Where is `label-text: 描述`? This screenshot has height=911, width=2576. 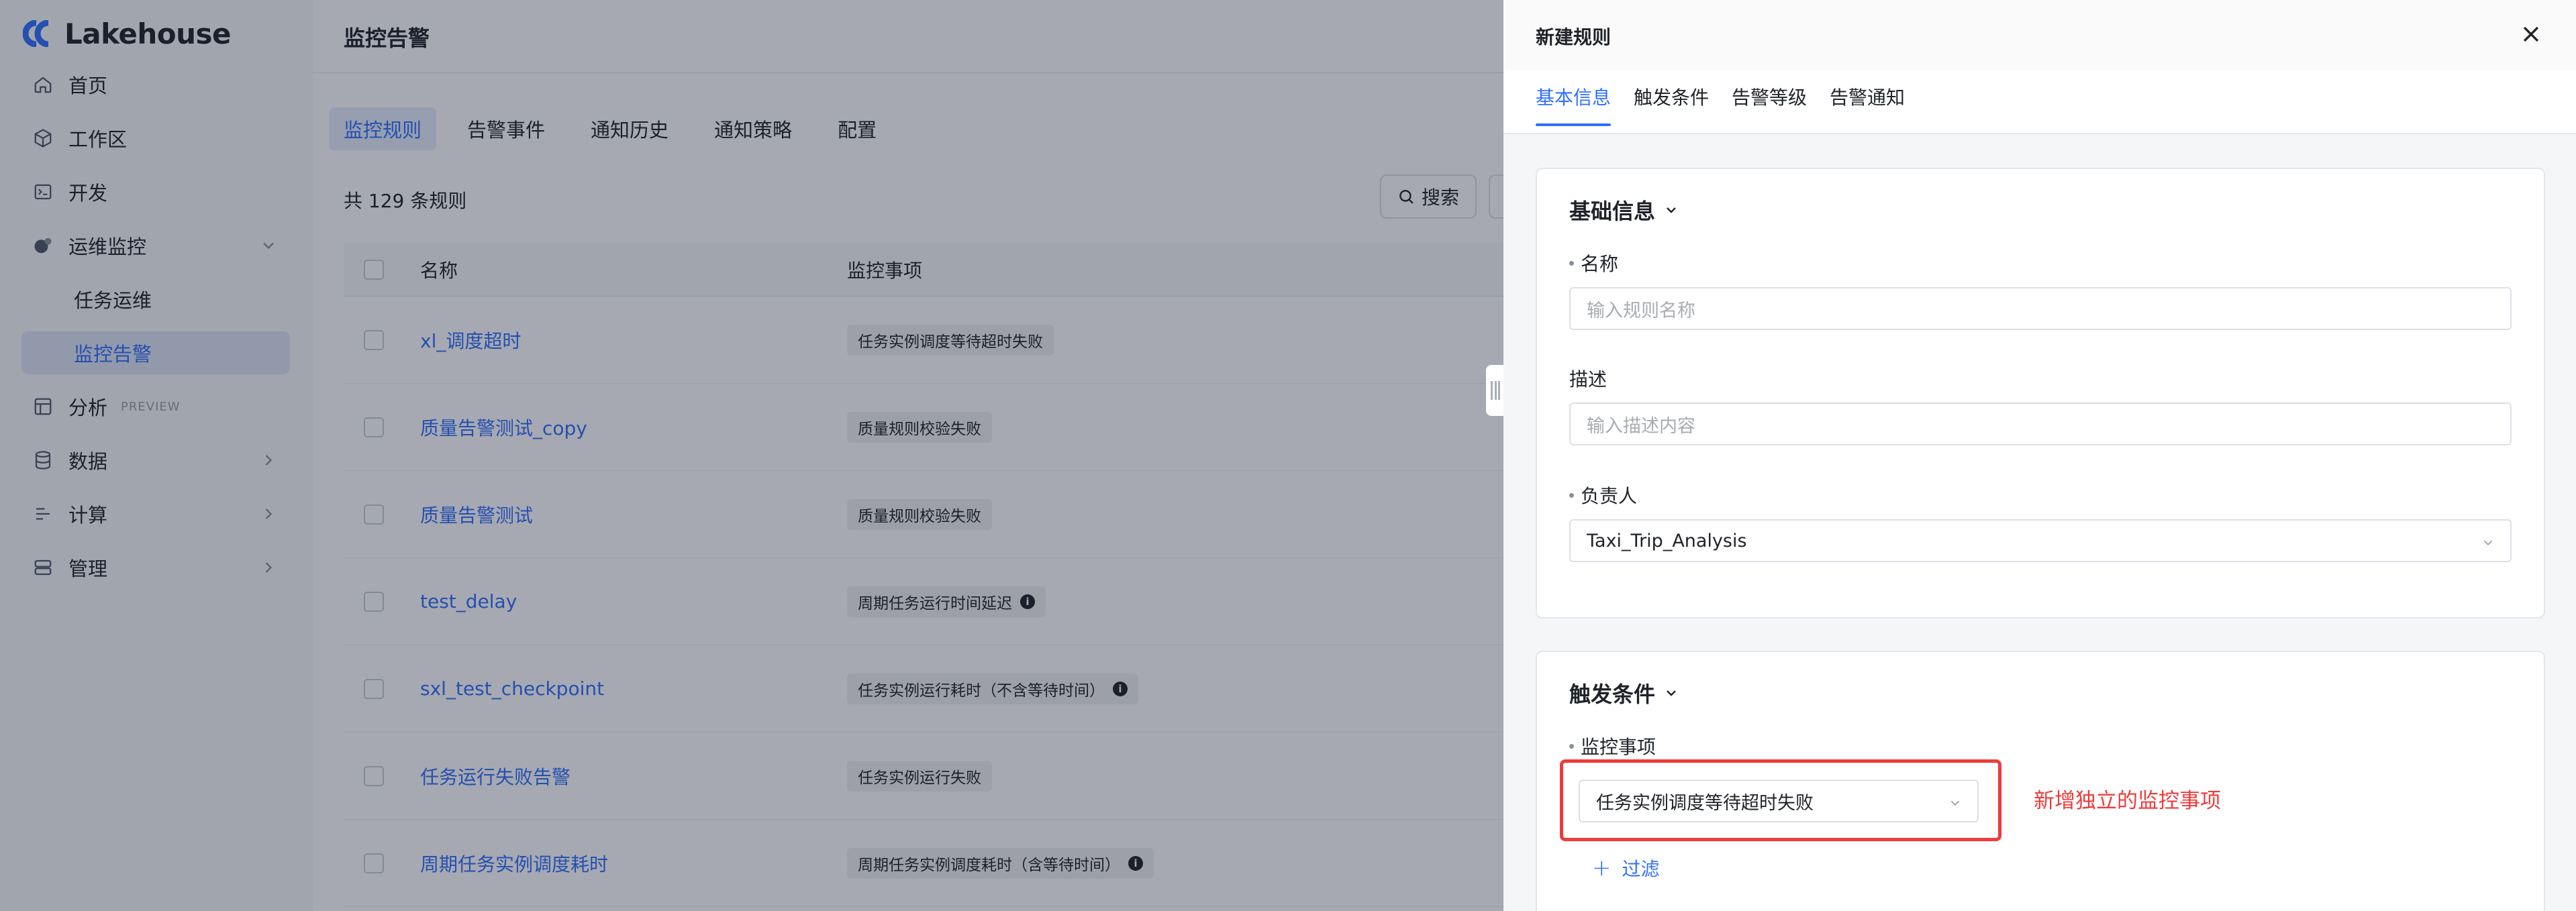
label-text: 描述 is located at coordinates (1588, 379).